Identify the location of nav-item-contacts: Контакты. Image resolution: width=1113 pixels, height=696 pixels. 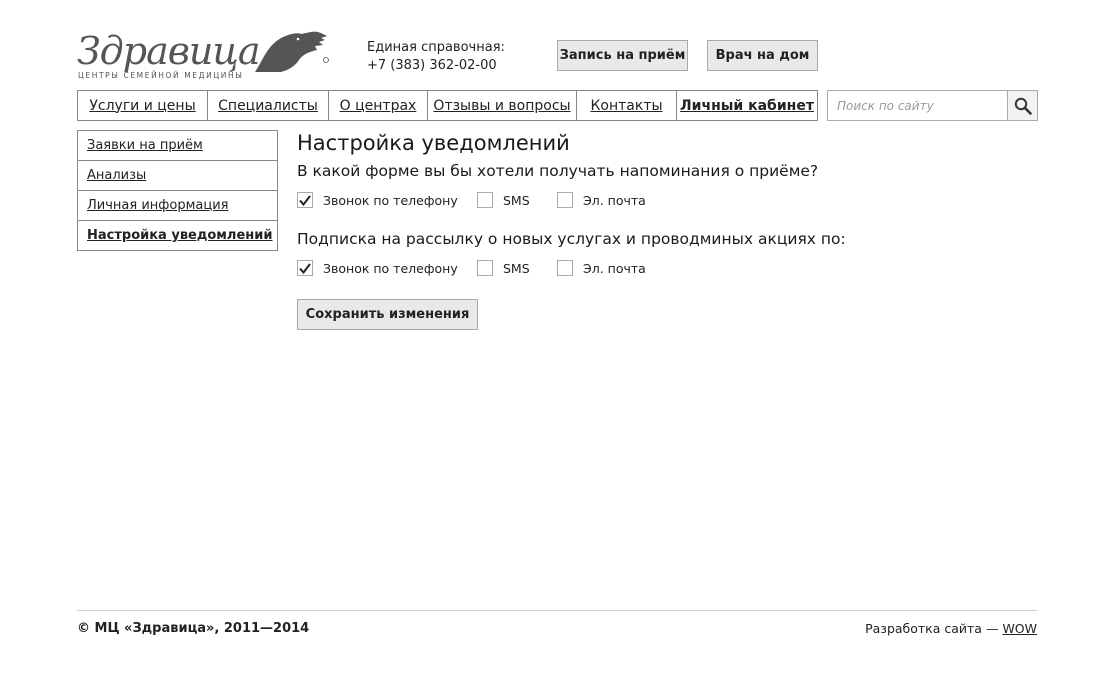
(627, 105).